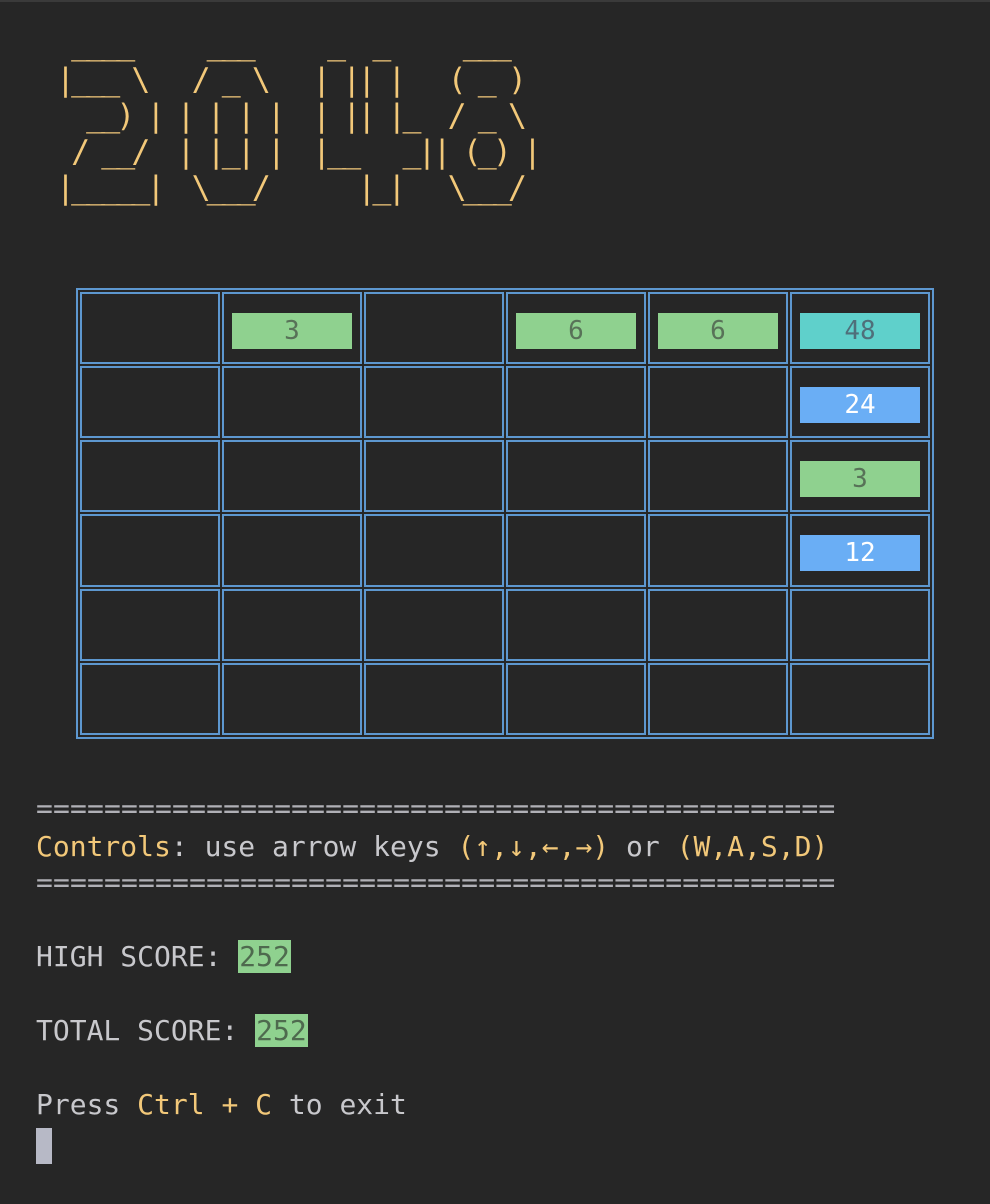 This screenshot has width=990, height=1204. I want to click on exit-hint-keys: Ctrl + C, so click(205, 1104).